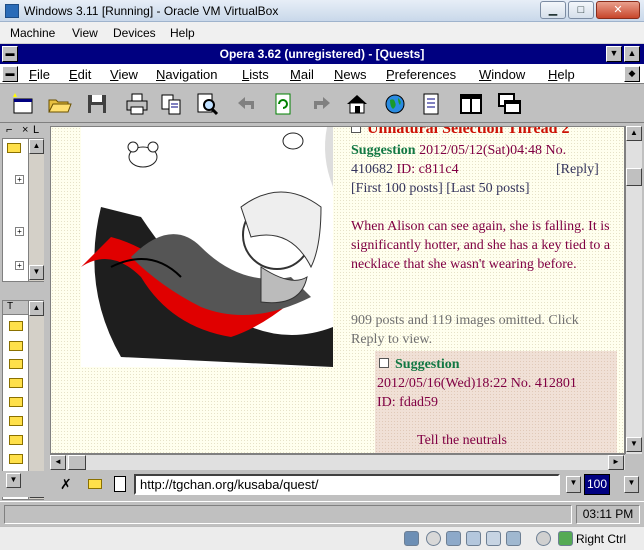  I want to click on menu-machine: Machine, so click(32, 33).